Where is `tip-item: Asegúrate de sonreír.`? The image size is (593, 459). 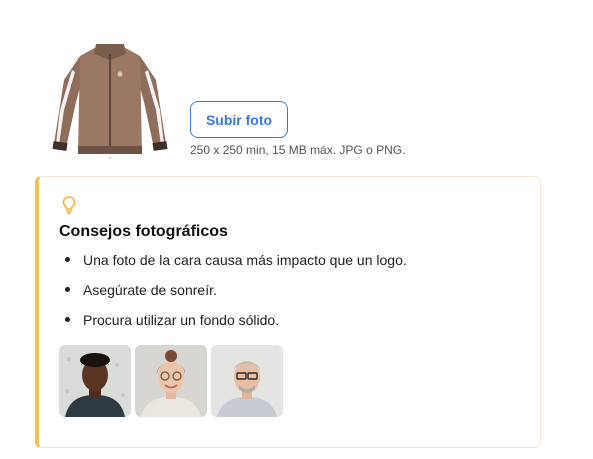
tip-item: Asegúrate de sonreír. is located at coordinates (233, 295).